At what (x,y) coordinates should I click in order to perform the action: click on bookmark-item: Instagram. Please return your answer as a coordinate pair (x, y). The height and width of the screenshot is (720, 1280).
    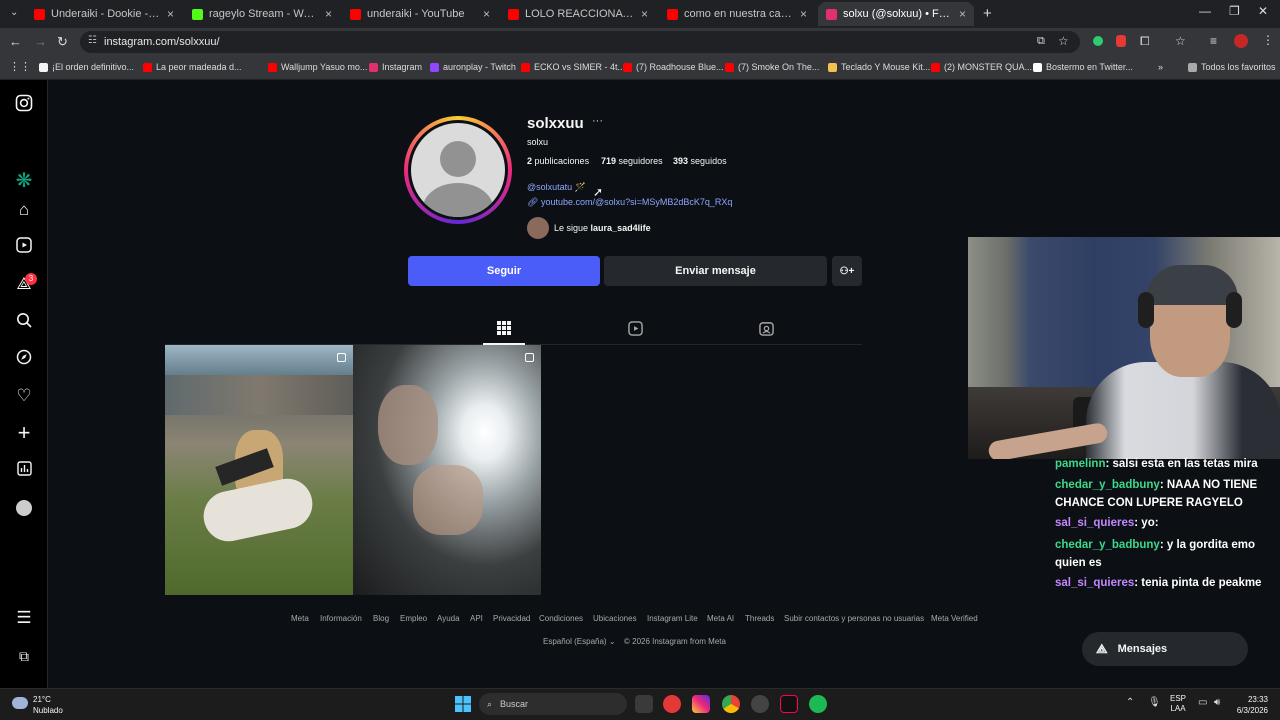
    Looking at the image, I should click on (395, 67).